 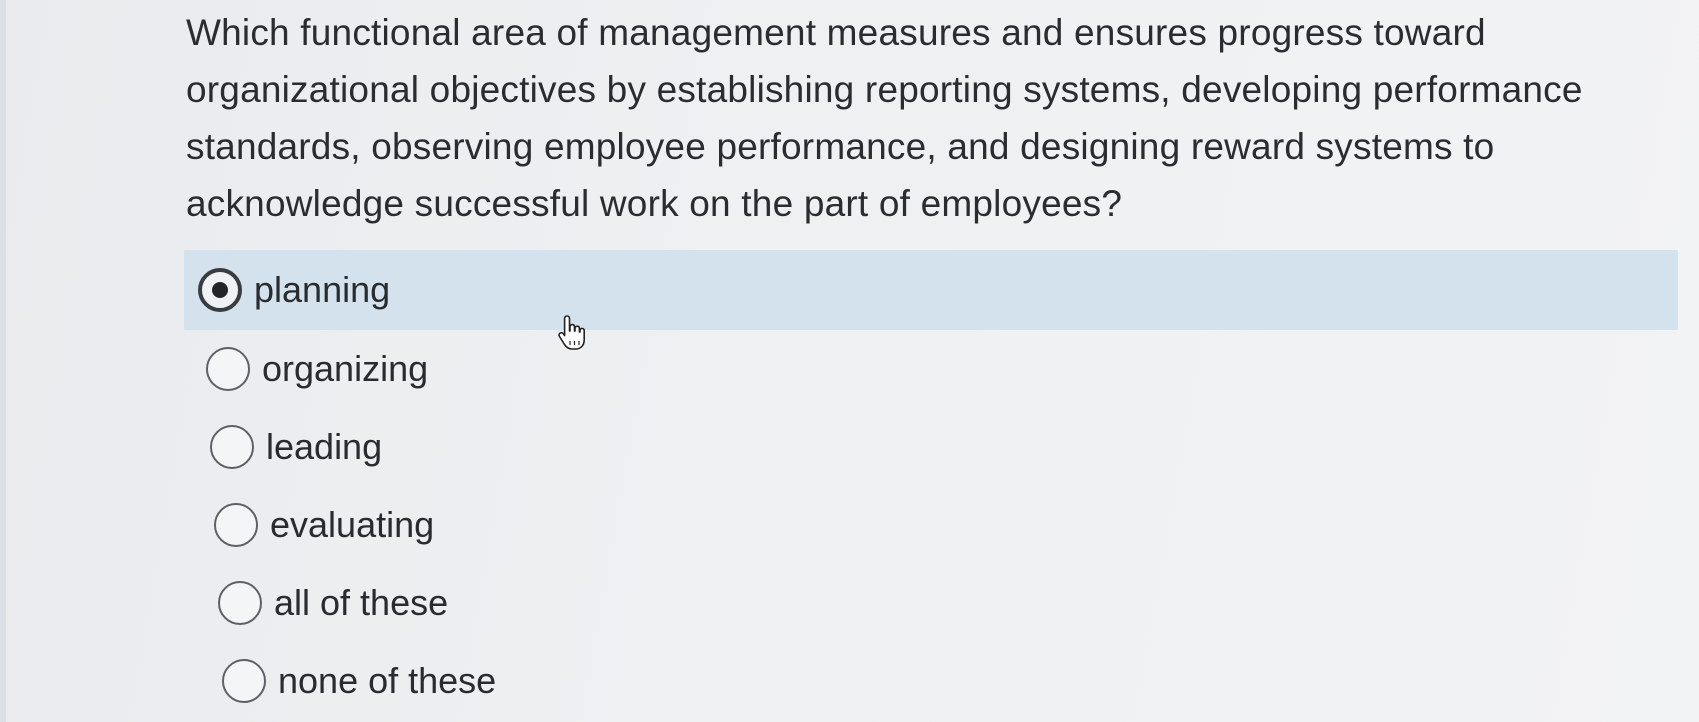 What do you see at coordinates (387, 680) in the screenshot?
I see `option-label: none of these` at bounding box center [387, 680].